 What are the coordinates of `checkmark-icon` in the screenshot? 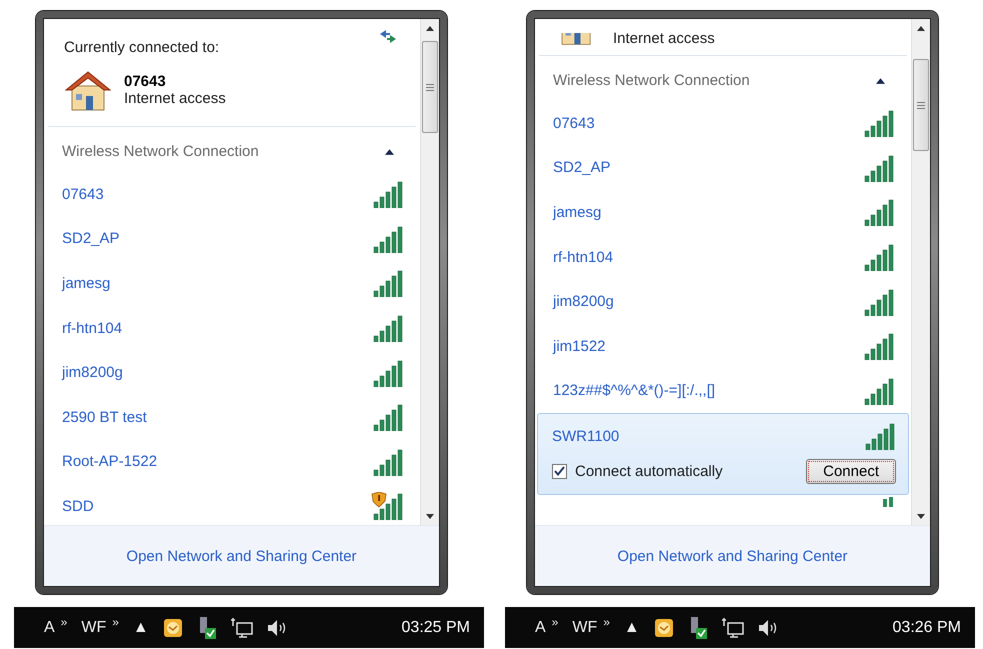 It's located at (559, 471).